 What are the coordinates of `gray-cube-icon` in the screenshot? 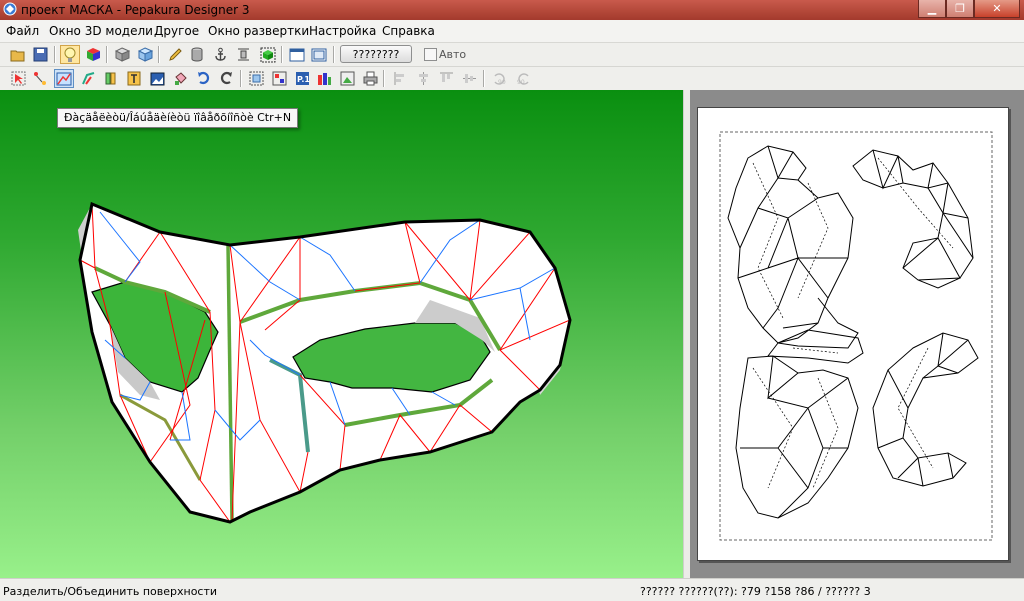 It's located at (122, 54).